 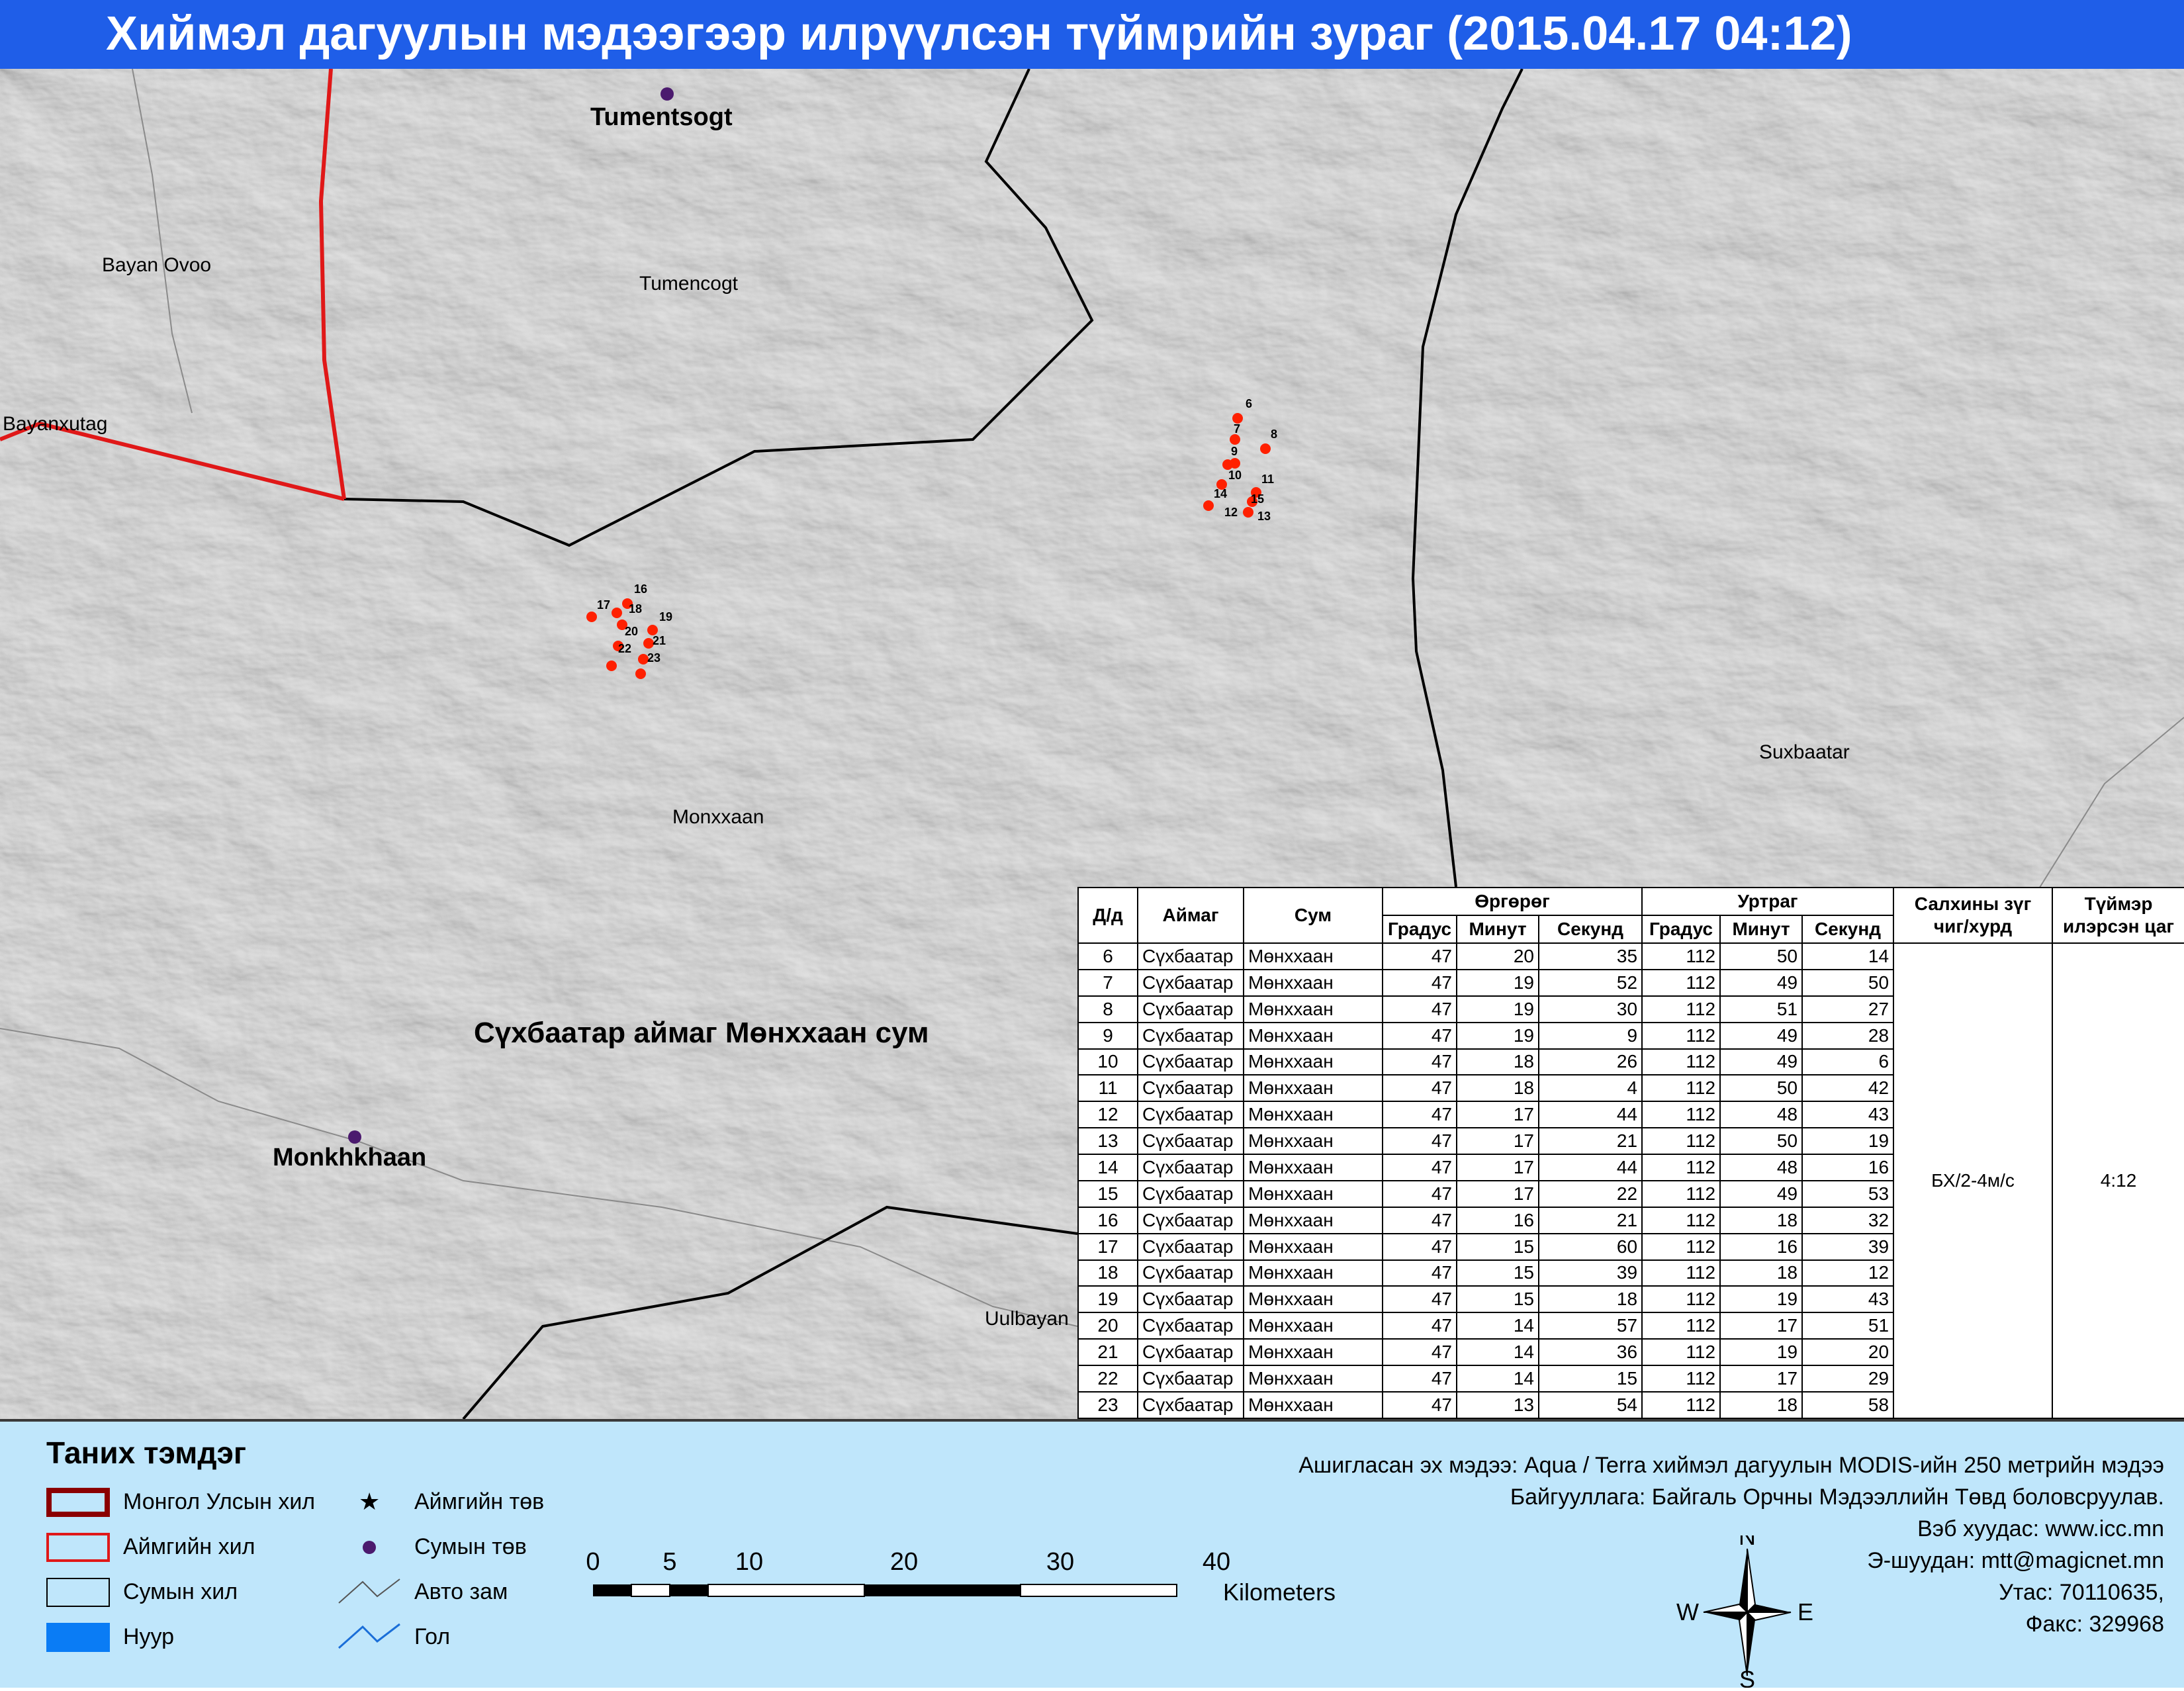 What do you see at coordinates (1235, 475) in the screenshot?
I see `fire-label-10: 10` at bounding box center [1235, 475].